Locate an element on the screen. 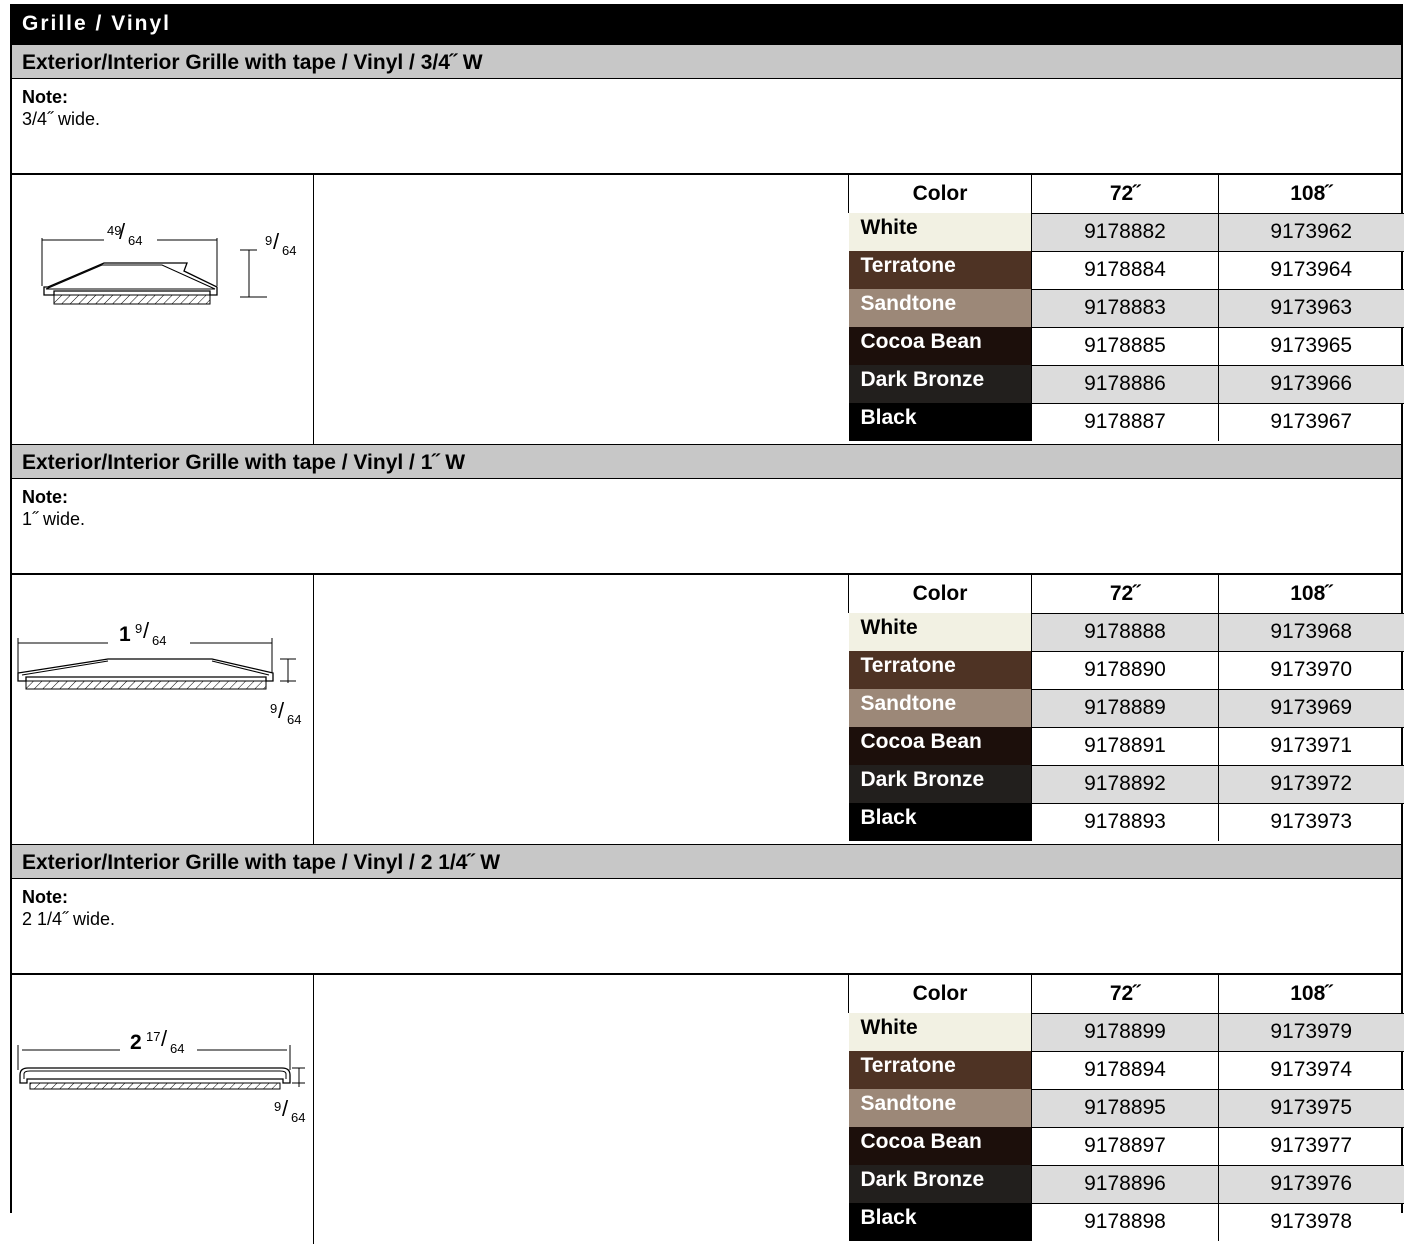 This screenshot has width=1411, height=1244. grille-profile-svg: 2 17 / 64 9 / 64 is located at coordinates (161, 1075).